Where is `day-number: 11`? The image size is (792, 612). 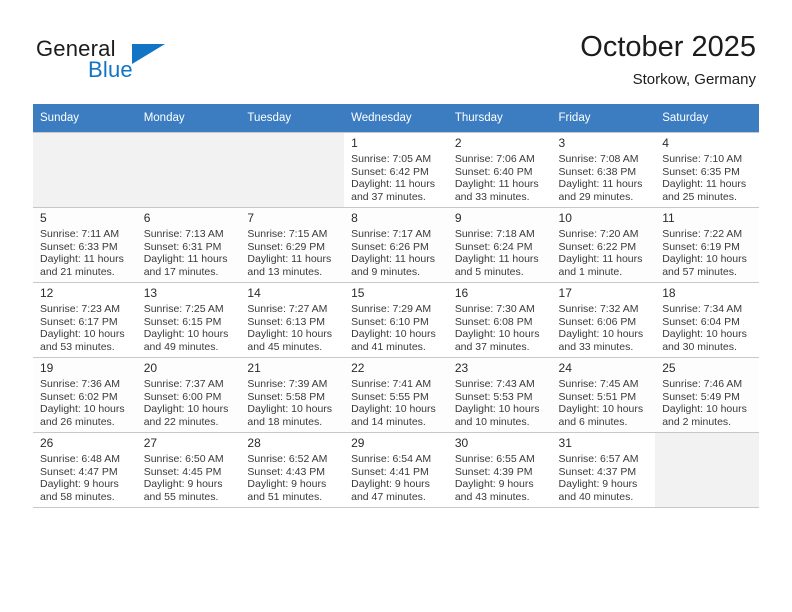
day-number: 11 is located at coordinates (668, 218).